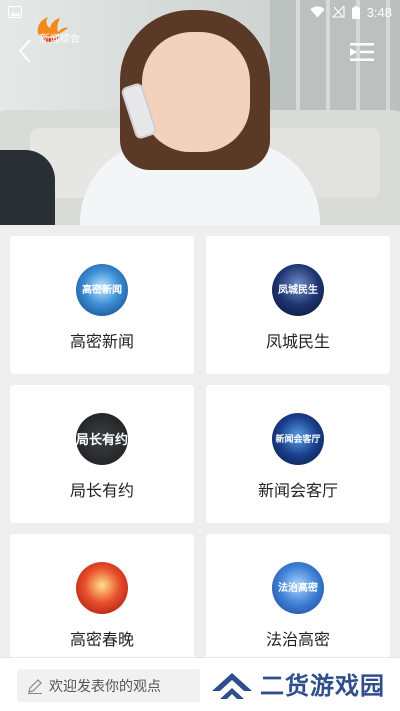  What do you see at coordinates (298, 588) in the screenshot?
I see `rule-of-law-gaomi-thumbnail-icon: 法治高密` at bounding box center [298, 588].